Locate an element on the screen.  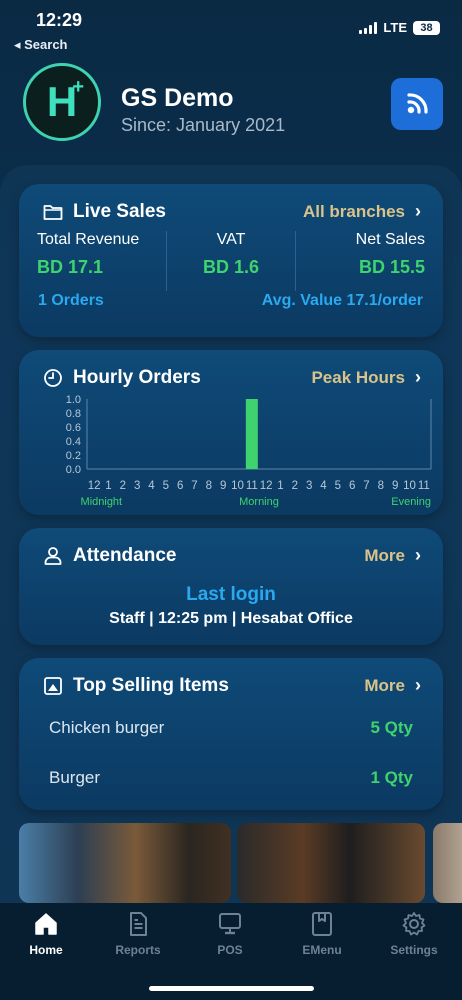
report-icon is located at coordinates (138, 924).